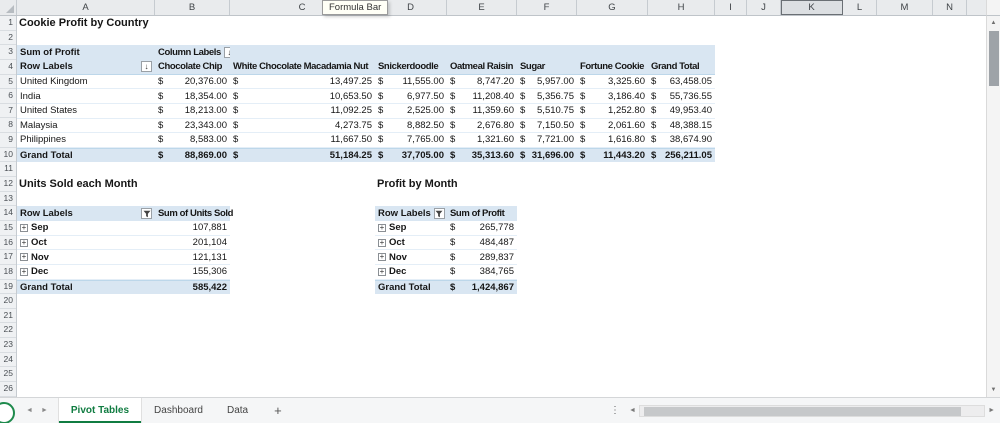 The height and width of the screenshot is (423, 1000). I want to click on tab-options-icon: ⋮, so click(615, 410).